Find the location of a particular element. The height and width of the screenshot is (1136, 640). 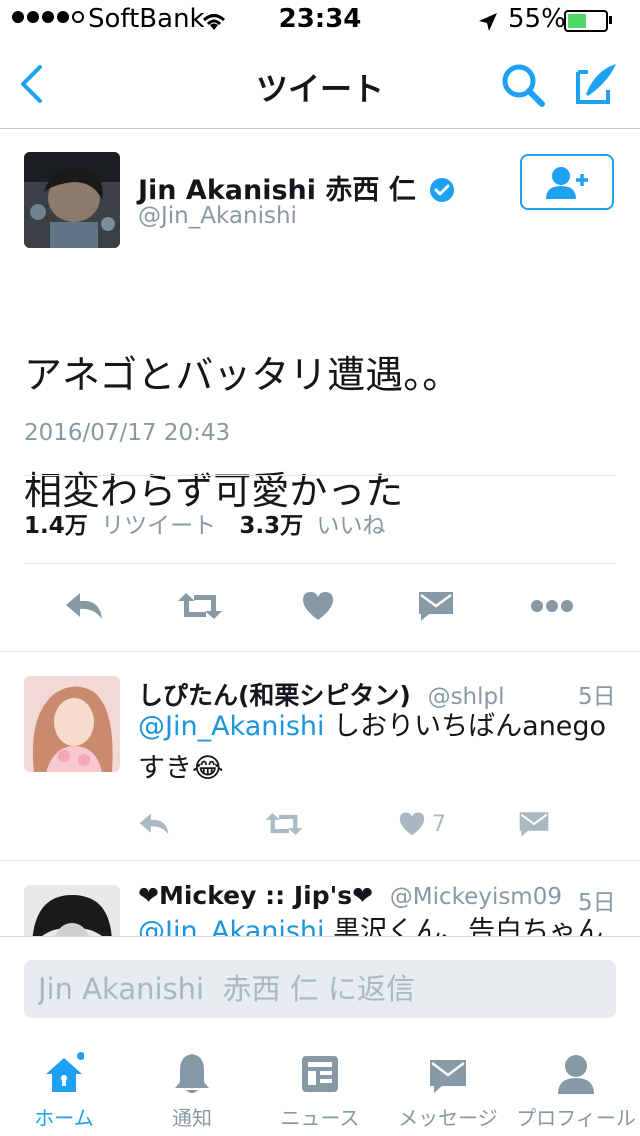

reply-button is located at coordinates (84, 606).